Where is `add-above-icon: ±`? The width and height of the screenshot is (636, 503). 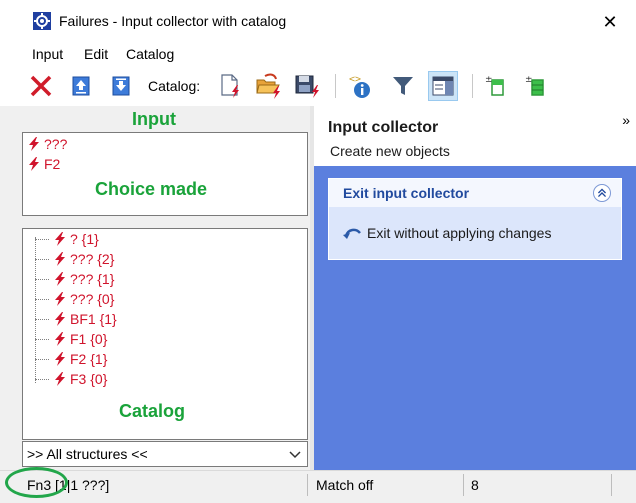
add-above-icon: ± is located at coordinates (494, 85).